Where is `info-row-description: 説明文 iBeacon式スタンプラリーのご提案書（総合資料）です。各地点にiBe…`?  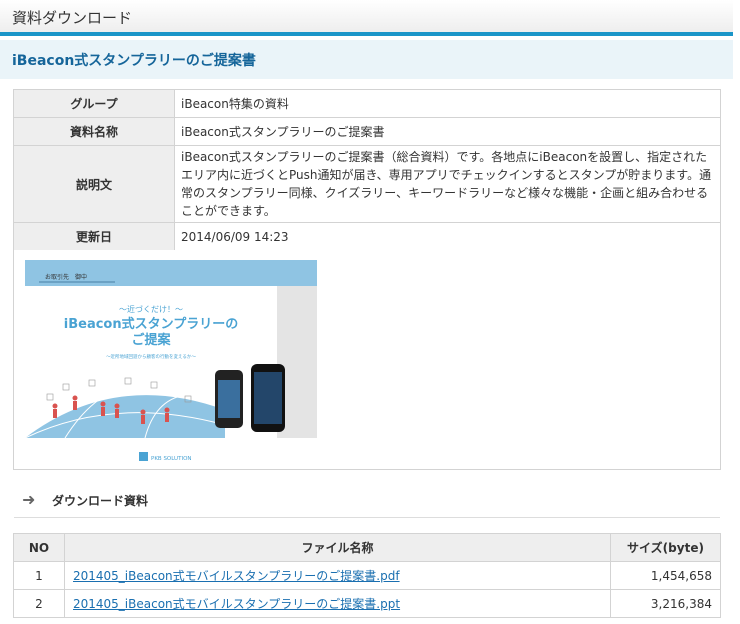 info-row-description: 説明文 iBeacon式スタンプラリーのご提案書（総合資料）です。各地点にiBe… is located at coordinates (367, 184).